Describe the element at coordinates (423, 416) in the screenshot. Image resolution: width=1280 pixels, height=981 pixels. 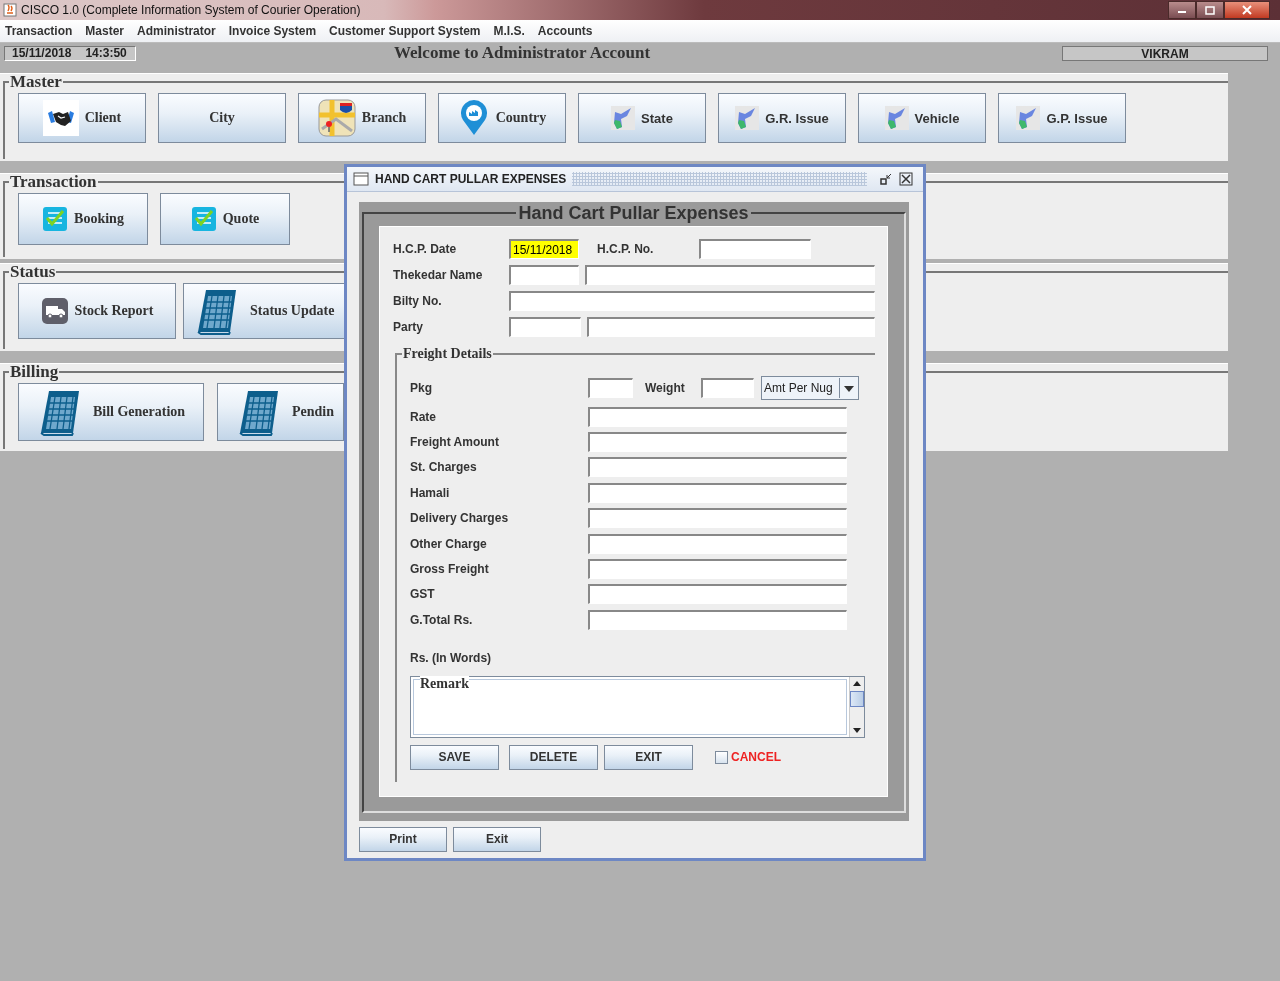
I see `field-label: Rate` at that location.